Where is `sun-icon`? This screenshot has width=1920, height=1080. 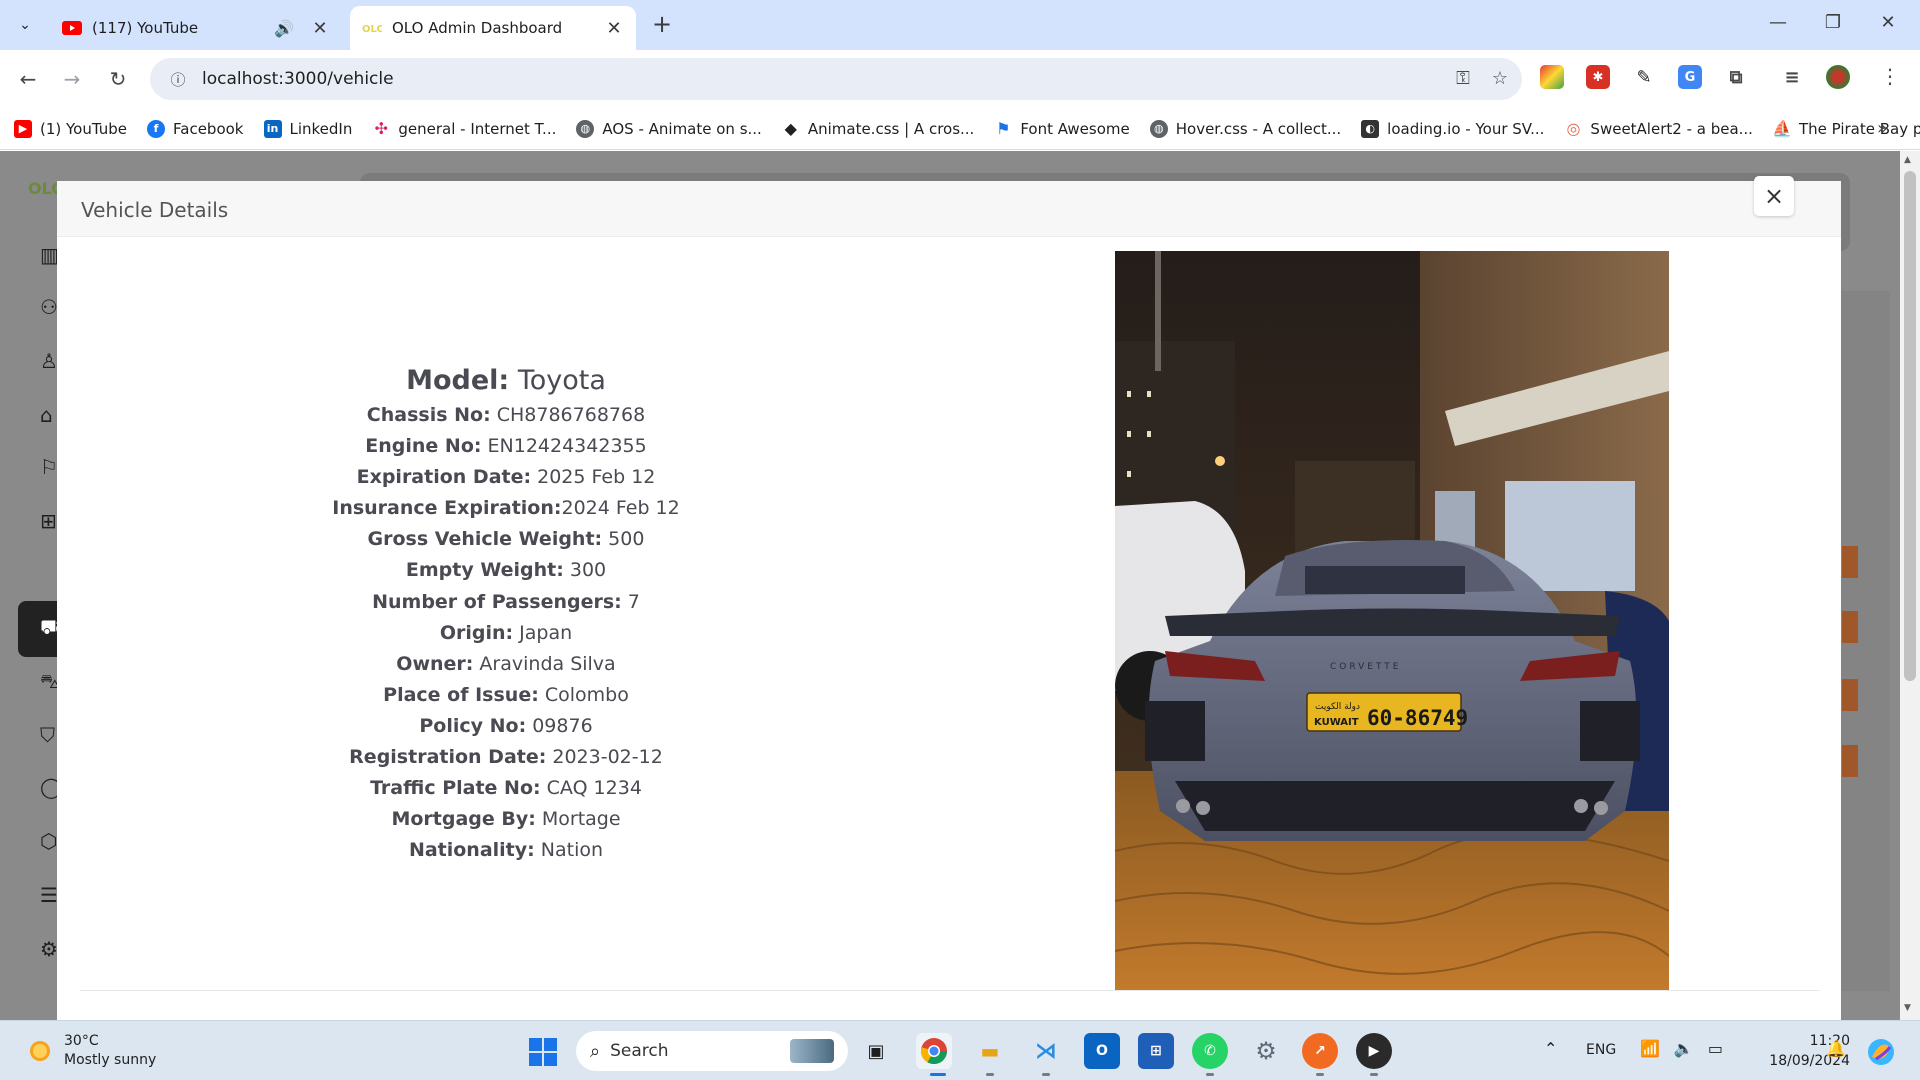 sun-icon is located at coordinates (40, 1051).